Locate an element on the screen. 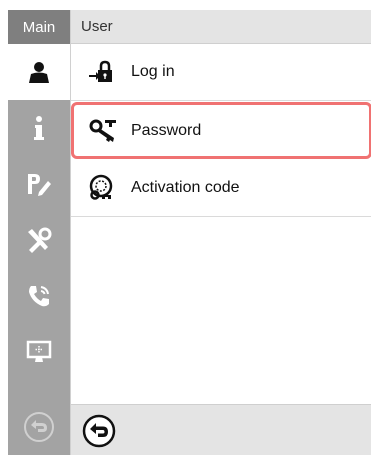 This screenshot has width=371, height=460. menu-item-activation-code-label: Activation code is located at coordinates (185, 187).